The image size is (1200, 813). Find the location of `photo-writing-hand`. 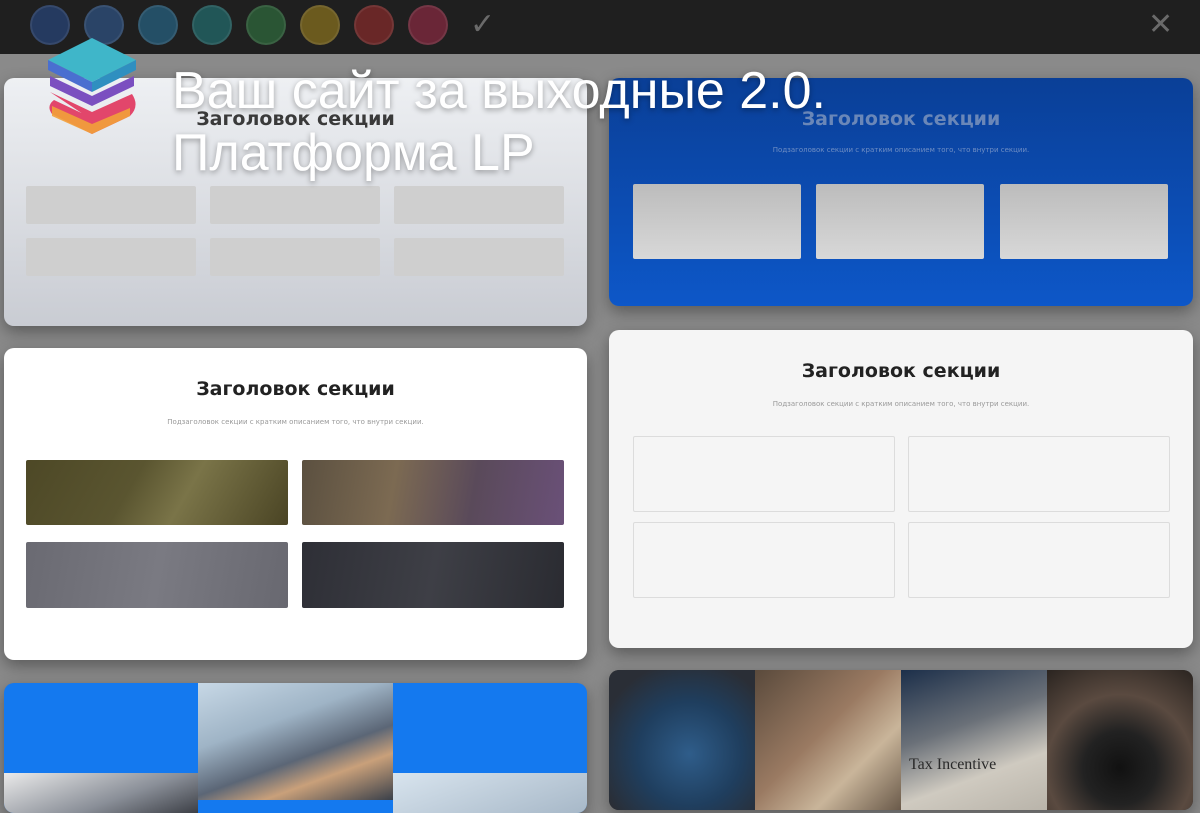

photo-writing-hand is located at coordinates (828, 740).